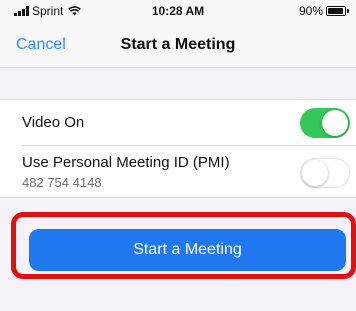 The image size is (356, 311). What do you see at coordinates (62, 182) in the screenshot?
I see `pmi-meeting-id: 482 754 4148` at bounding box center [62, 182].